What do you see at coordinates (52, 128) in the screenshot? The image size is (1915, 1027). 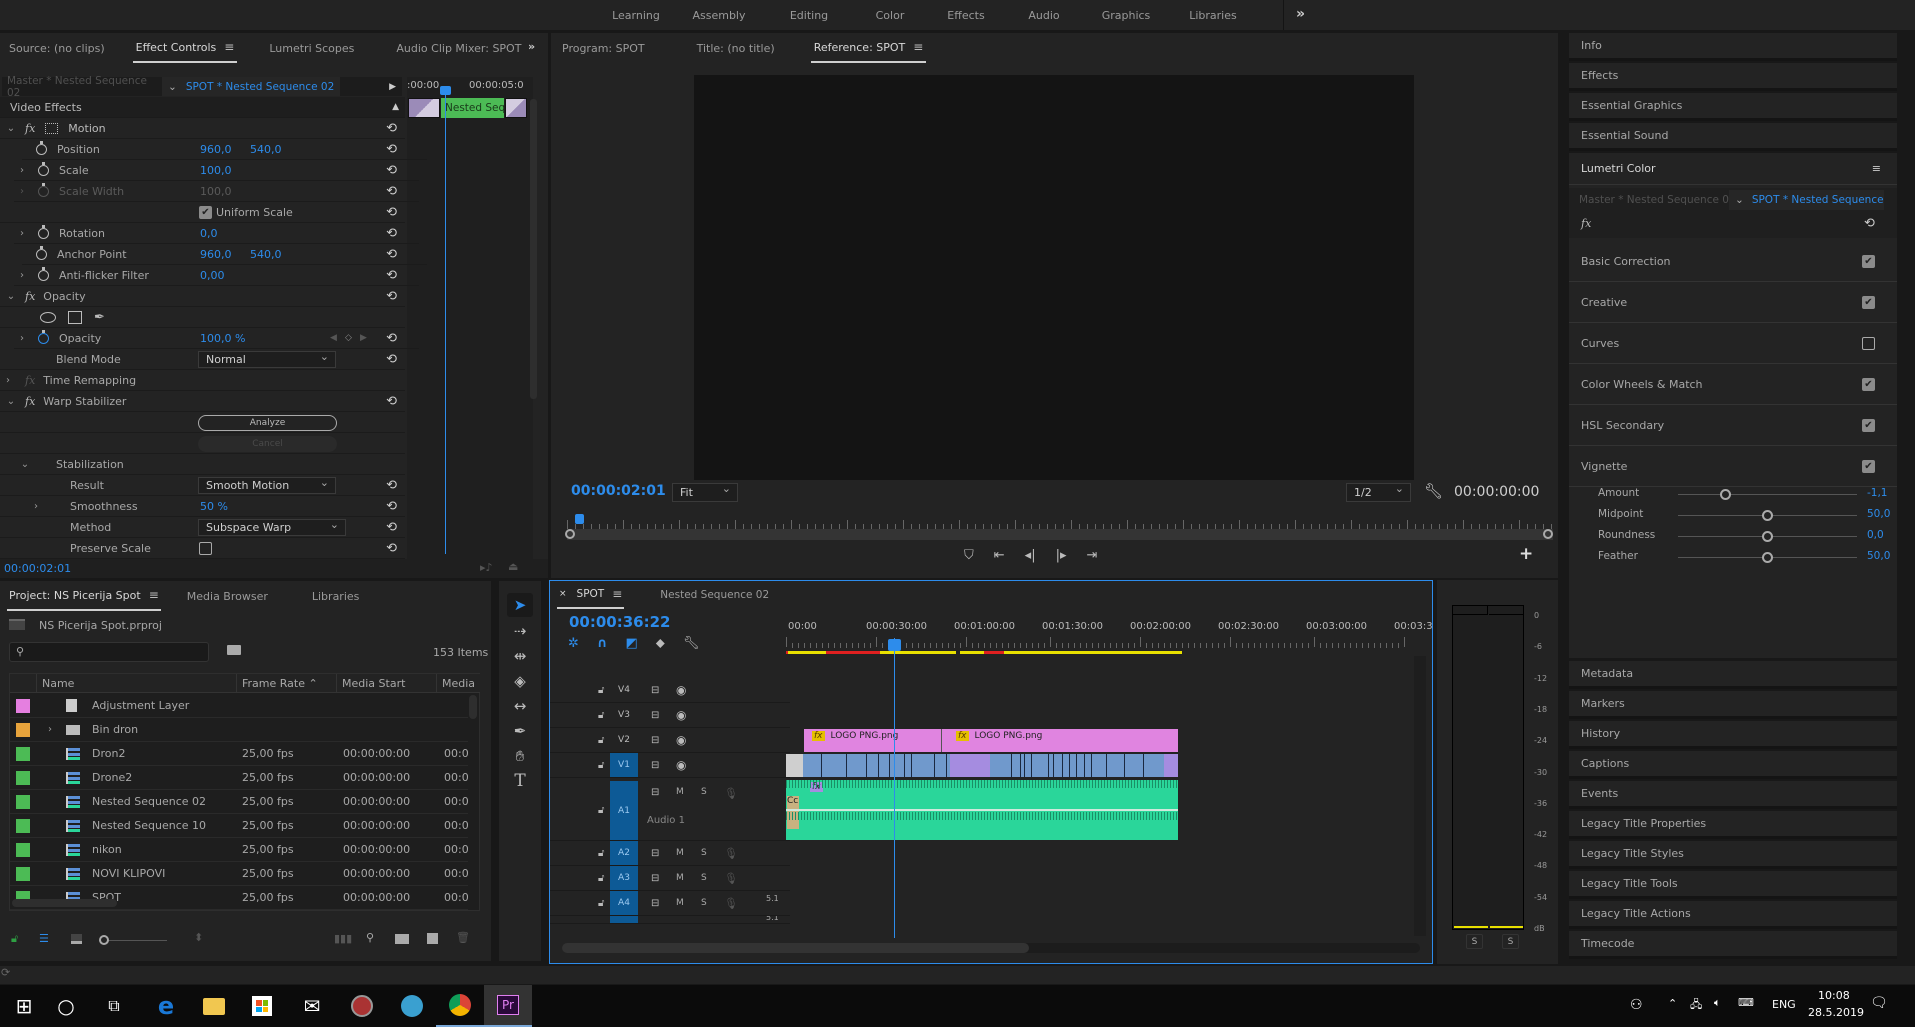 I see `transform-icon` at bounding box center [52, 128].